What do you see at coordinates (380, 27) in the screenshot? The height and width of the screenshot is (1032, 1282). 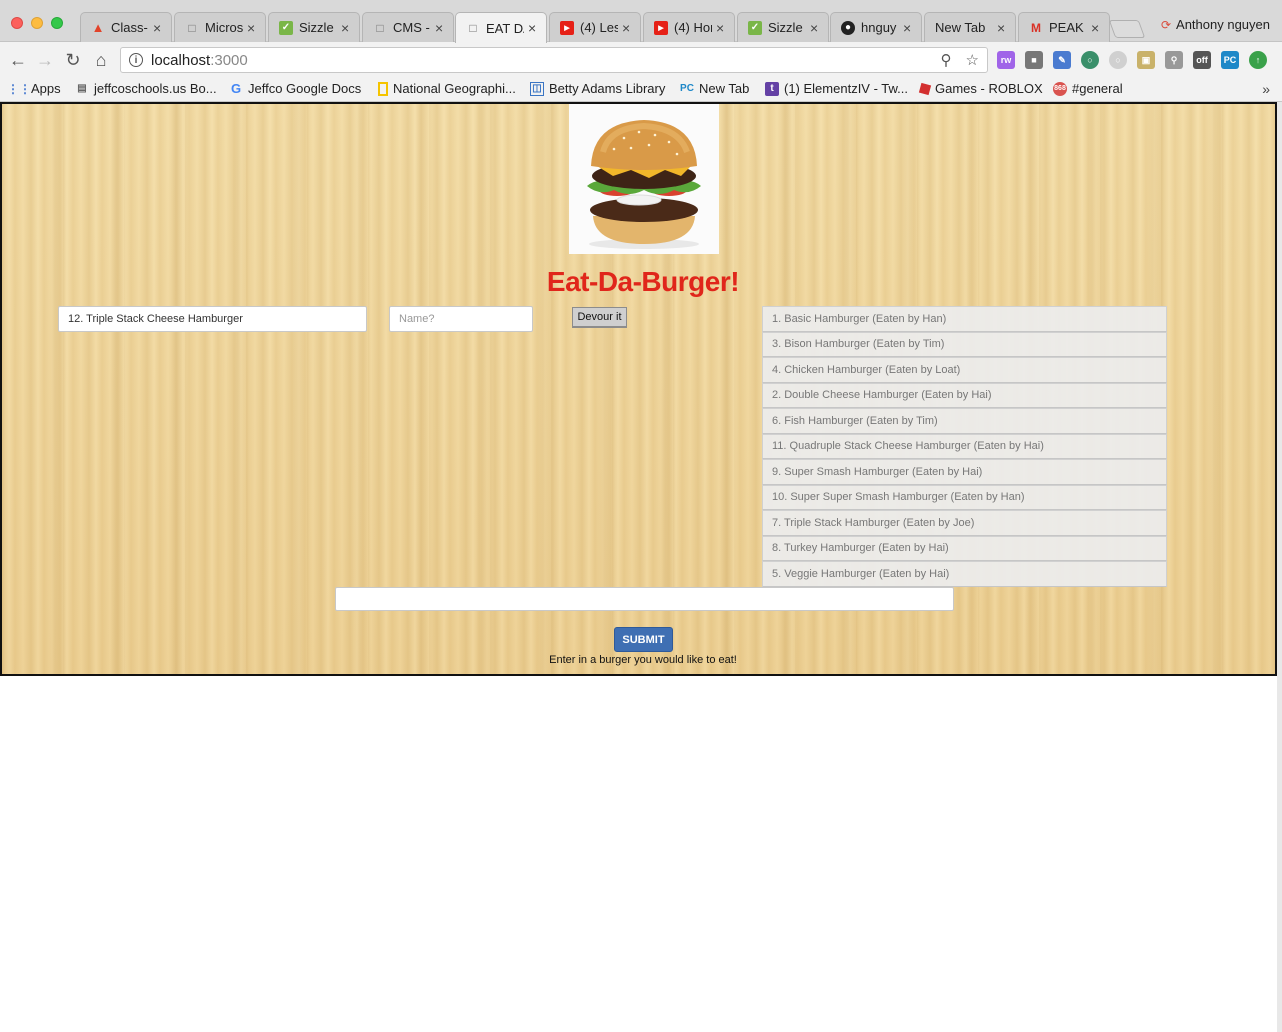 I see `page-icon: □` at bounding box center [380, 27].